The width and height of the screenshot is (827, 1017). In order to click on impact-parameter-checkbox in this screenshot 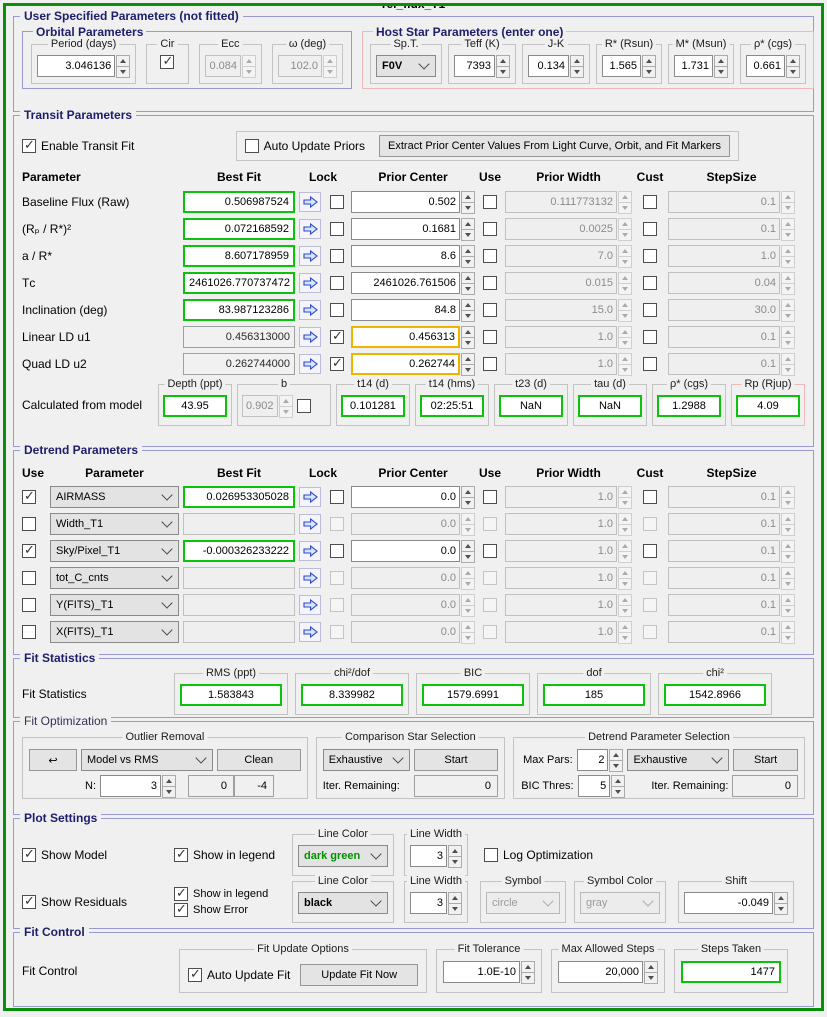, I will do `click(303, 406)`.